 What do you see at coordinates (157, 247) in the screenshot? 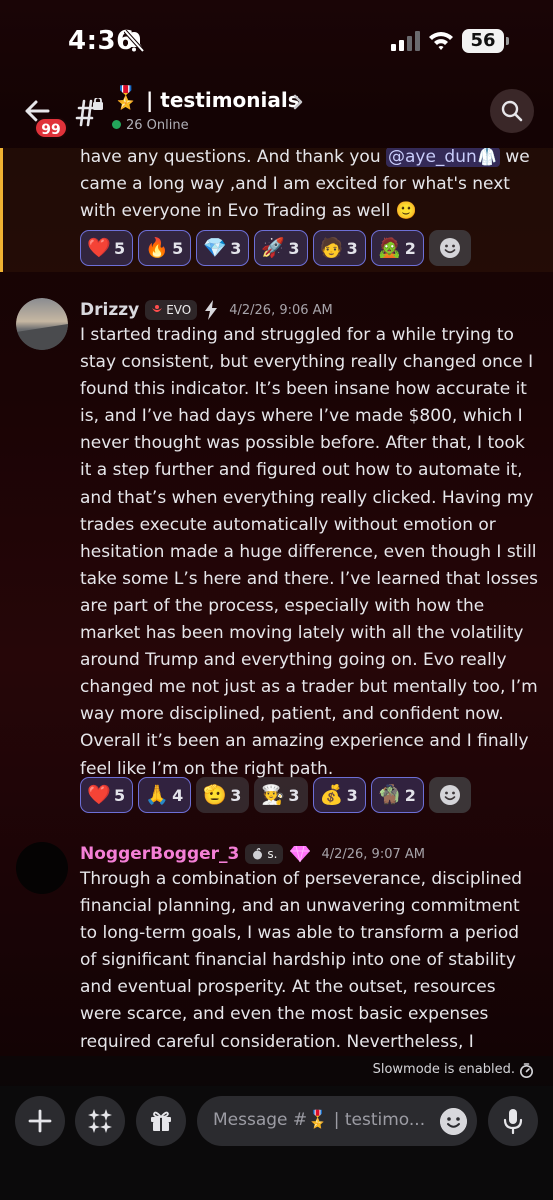
I see `reaction-emoji: 🔥` at bounding box center [157, 247].